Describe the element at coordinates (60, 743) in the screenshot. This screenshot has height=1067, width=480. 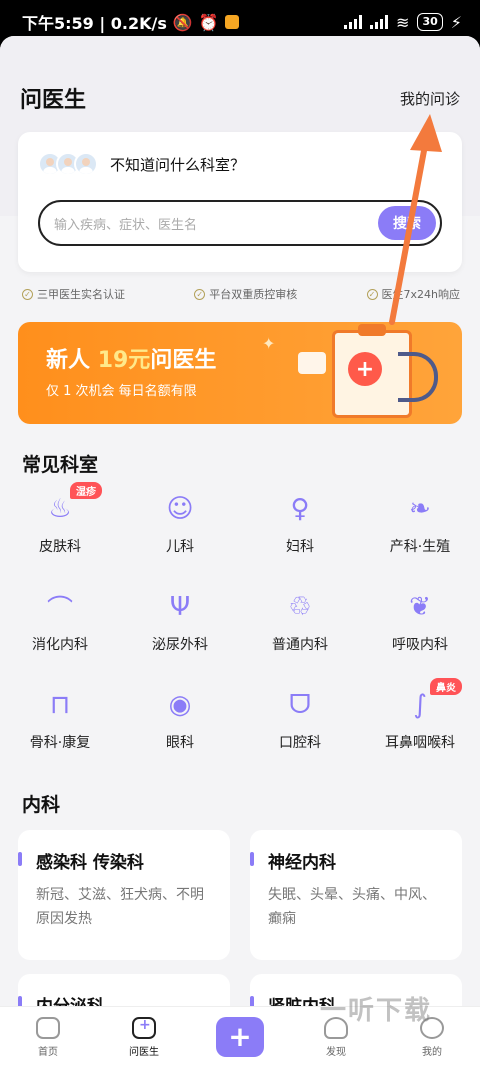
I see `department-label: 骨科·康复` at that location.